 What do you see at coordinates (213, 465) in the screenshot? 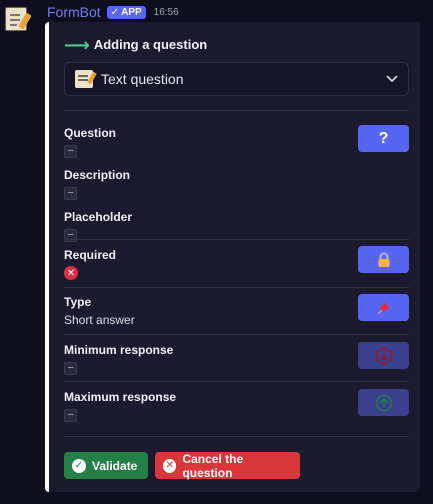
I see `cancel-label: Cancel the question` at bounding box center [213, 465].